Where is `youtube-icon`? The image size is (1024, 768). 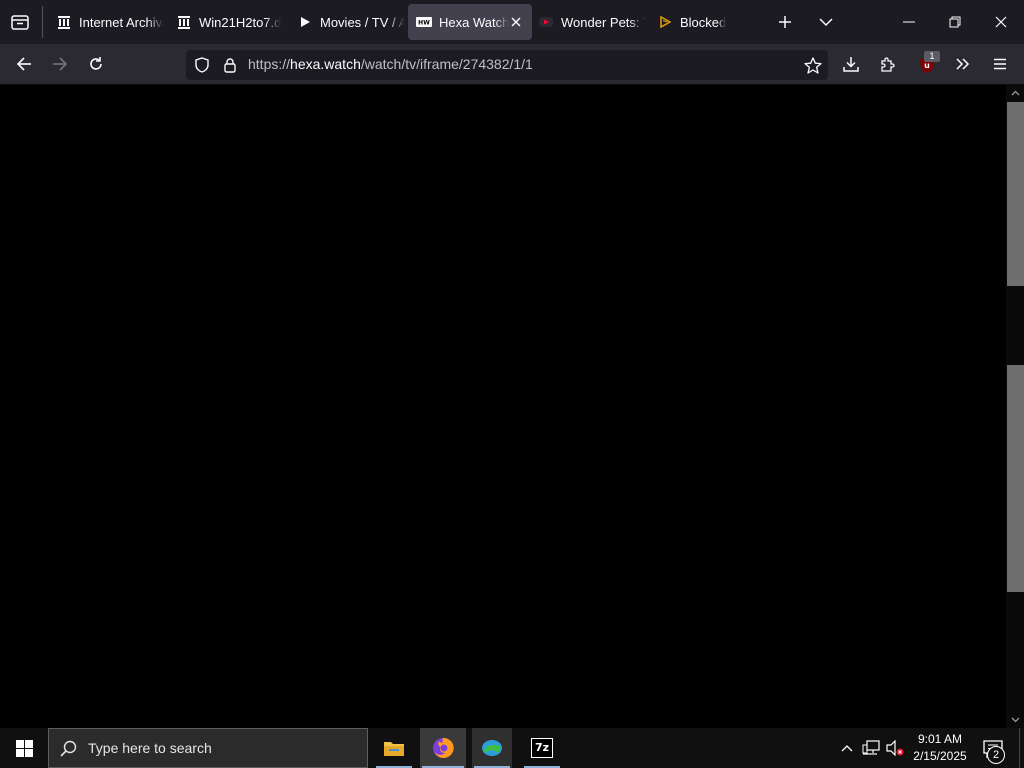
youtube-icon is located at coordinates (546, 22).